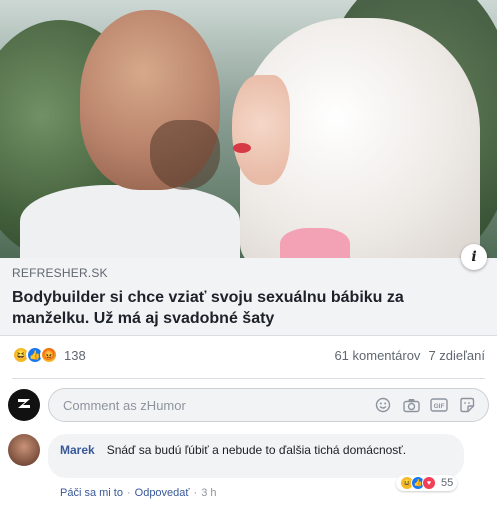 Image resolution: width=497 pixels, height=511 pixels. What do you see at coordinates (75, 355) in the screenshot?
I see `reaction-count: 138` at bounding box center [75, 355].